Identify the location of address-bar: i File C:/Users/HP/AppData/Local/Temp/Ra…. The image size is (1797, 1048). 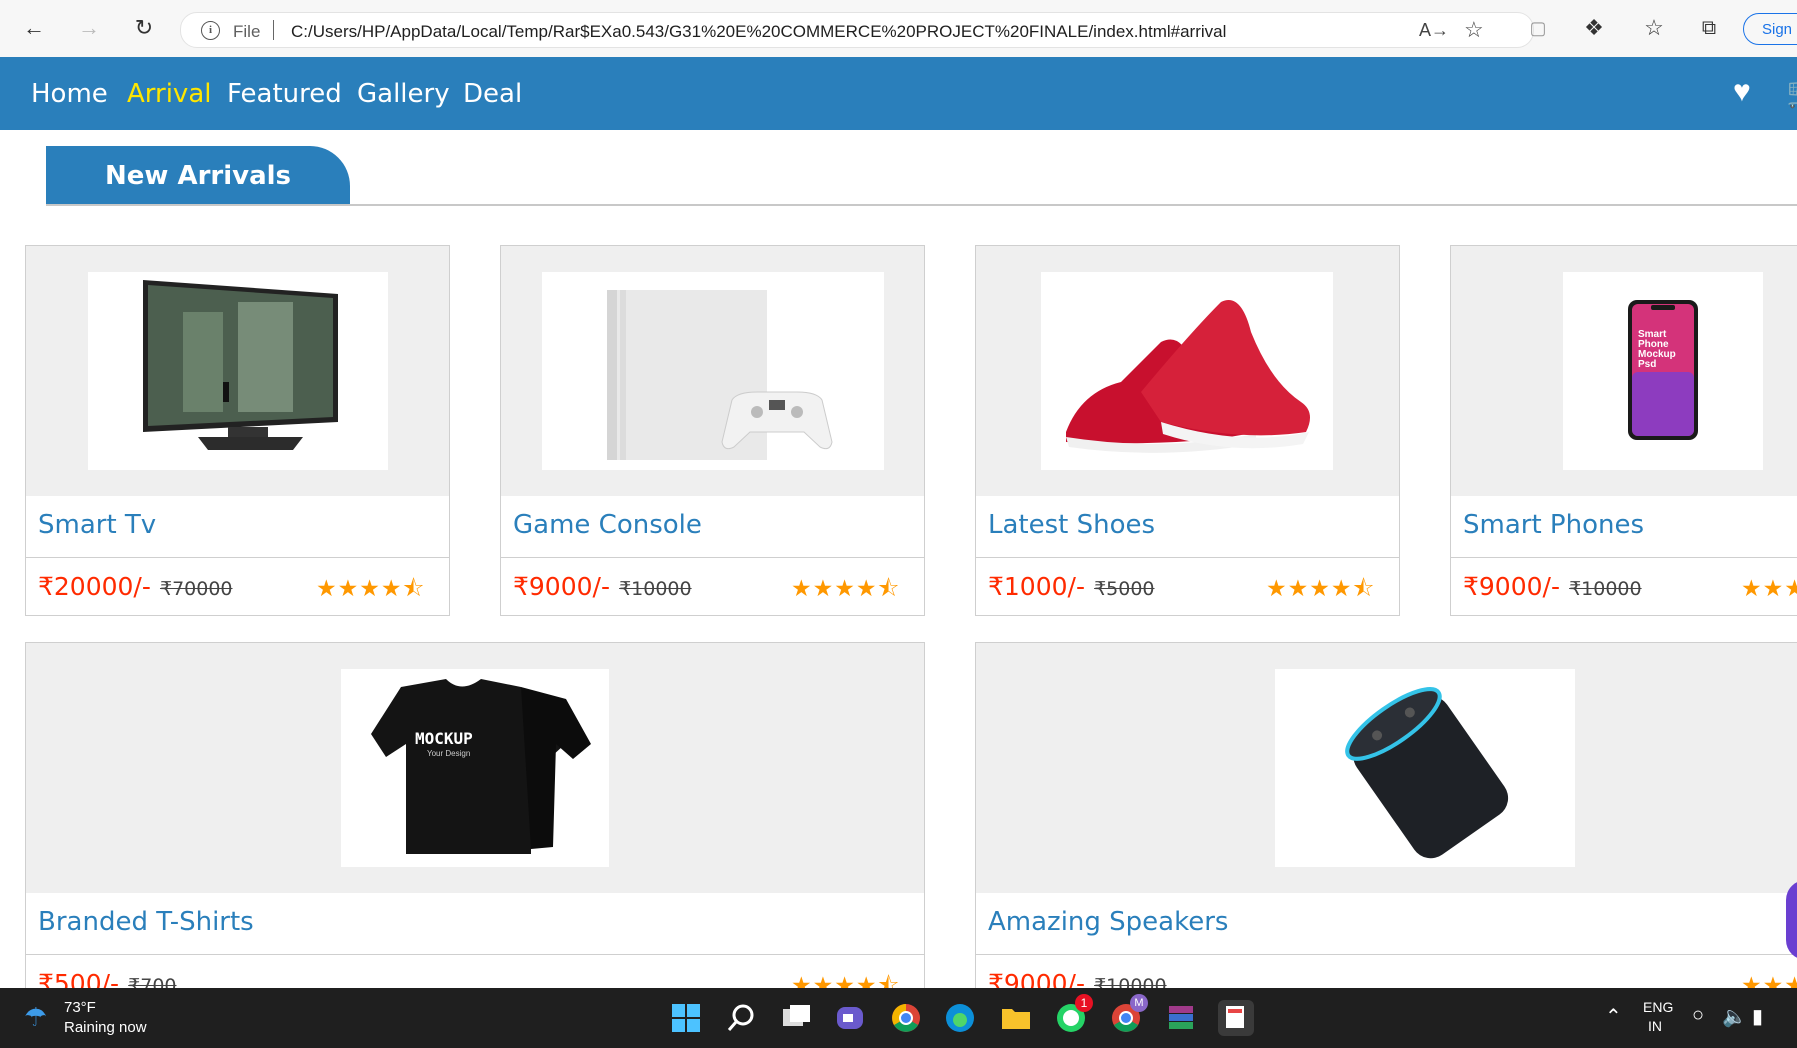
(857, 30).